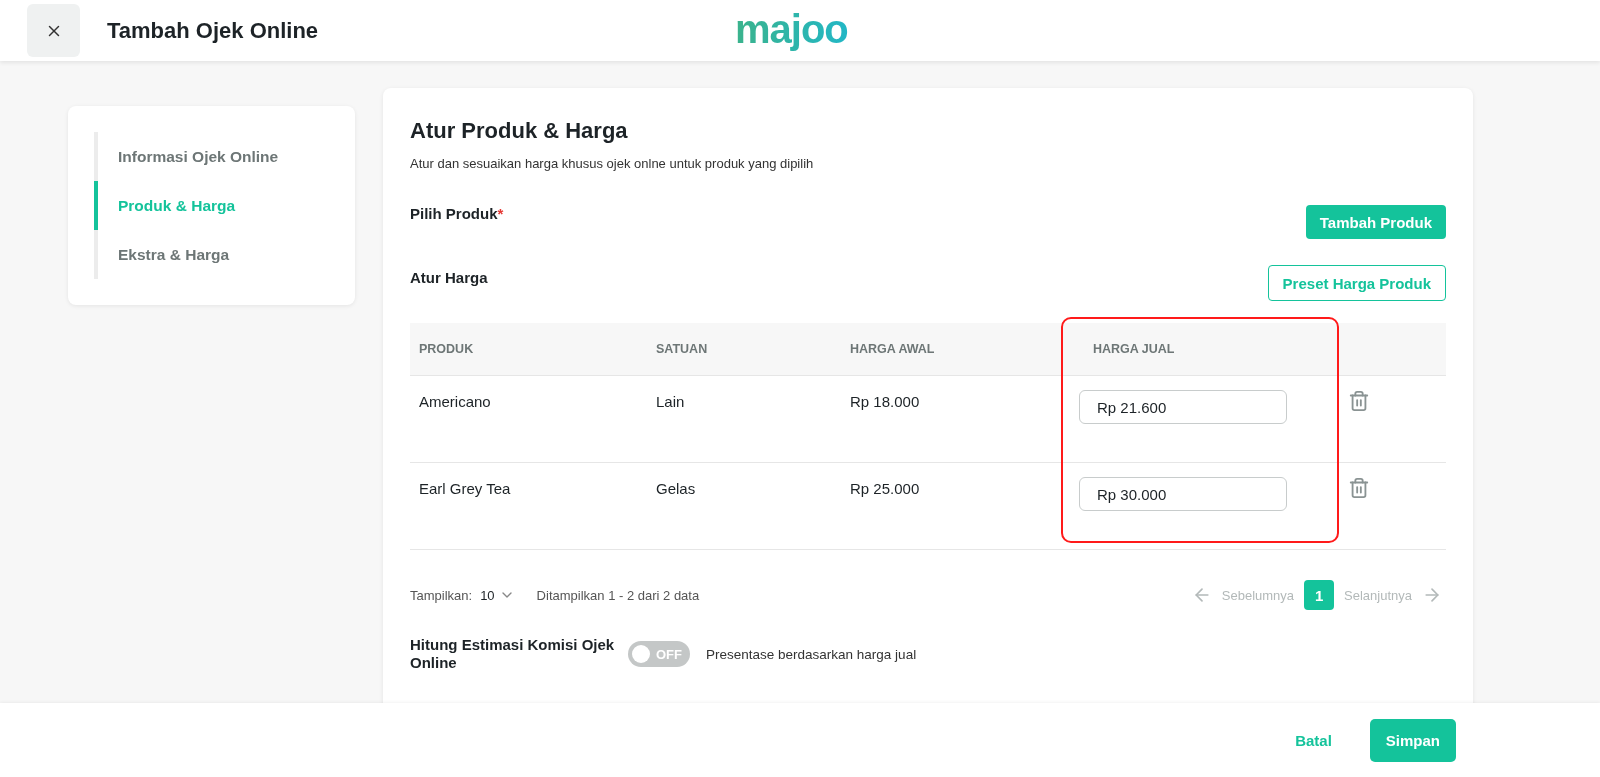  Describe the element at coordinates (670, 401) in the screenshot. I see `table-cell-text: Lain` at that location.